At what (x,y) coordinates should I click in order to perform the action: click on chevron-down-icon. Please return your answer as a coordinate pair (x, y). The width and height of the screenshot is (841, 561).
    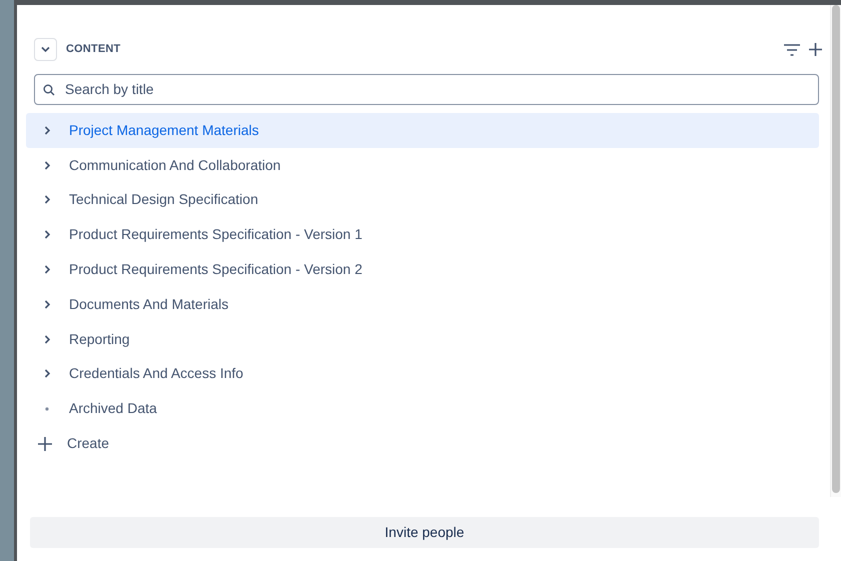
    Looking at the image, I should click on (45, 49).